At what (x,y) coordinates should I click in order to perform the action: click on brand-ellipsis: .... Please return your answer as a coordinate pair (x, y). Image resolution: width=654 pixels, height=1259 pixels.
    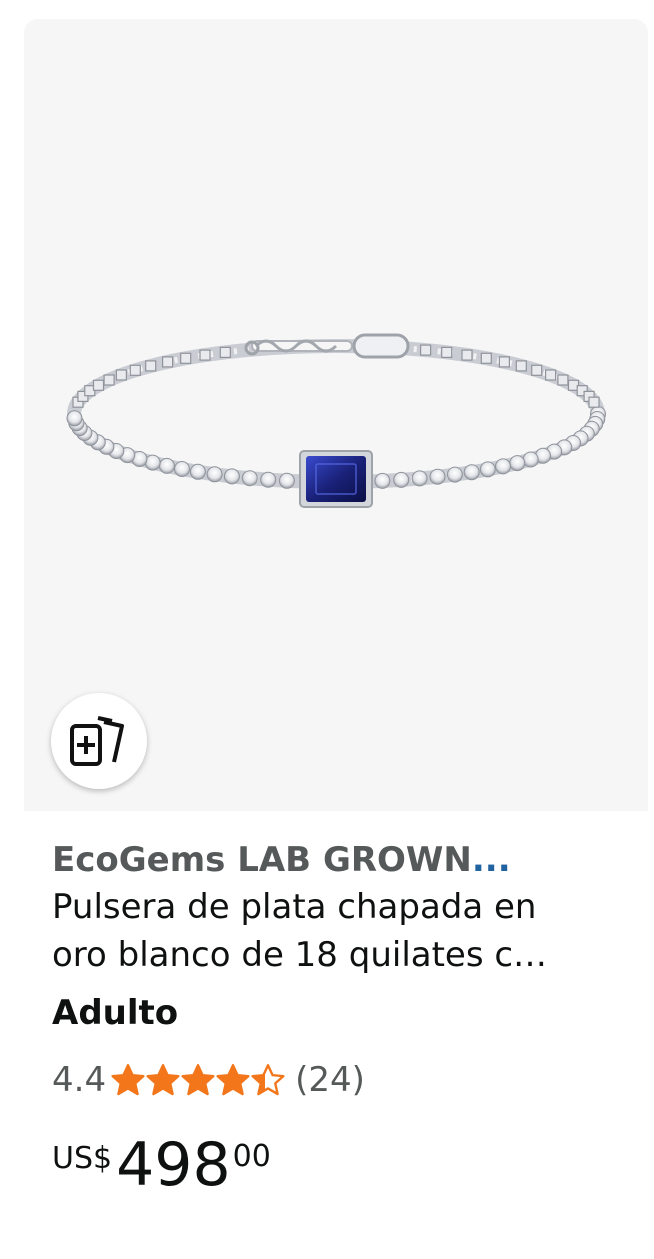
    Looking at the image, I should click on (491, 860).